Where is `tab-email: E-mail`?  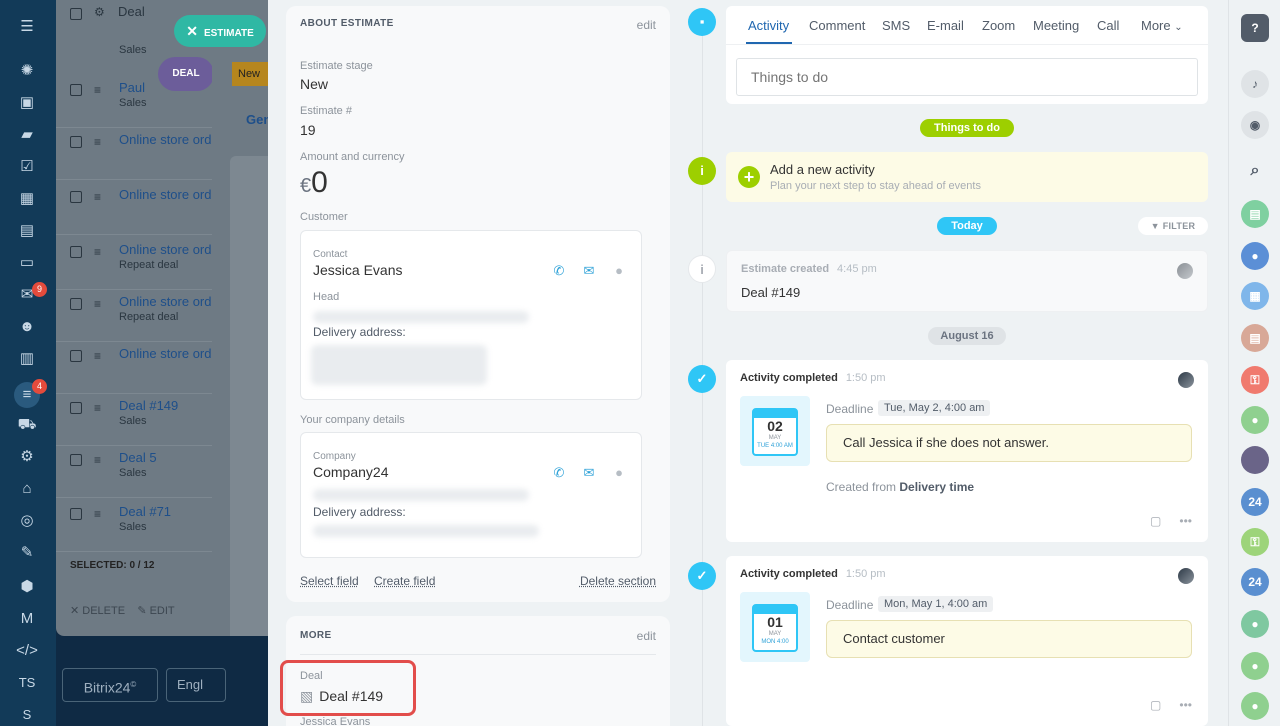
tab-email: E-mail is located at coordinates (945, 25).